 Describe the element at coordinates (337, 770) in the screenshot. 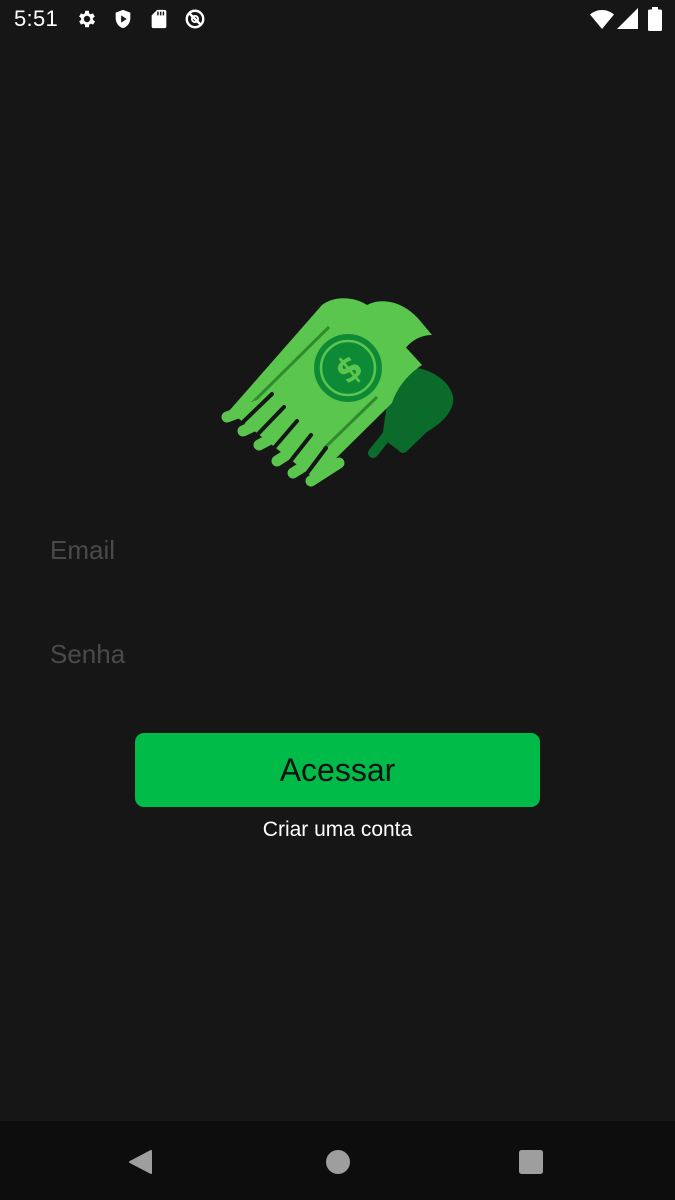

I see `login-button: Acessar` at that location.